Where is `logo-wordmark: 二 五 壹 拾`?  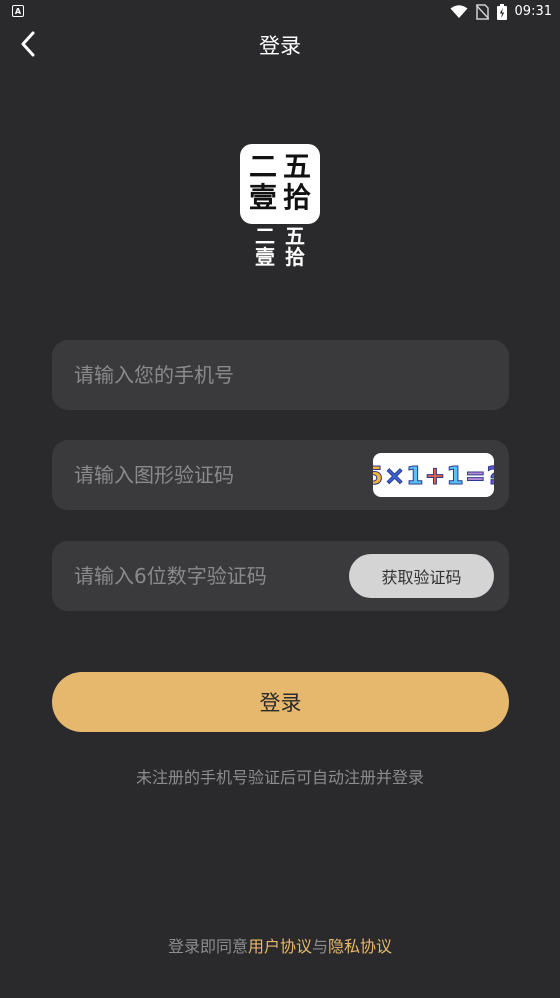 logo-wordmark: 二 五 壹 拾 is located at coordinates (280, 247).